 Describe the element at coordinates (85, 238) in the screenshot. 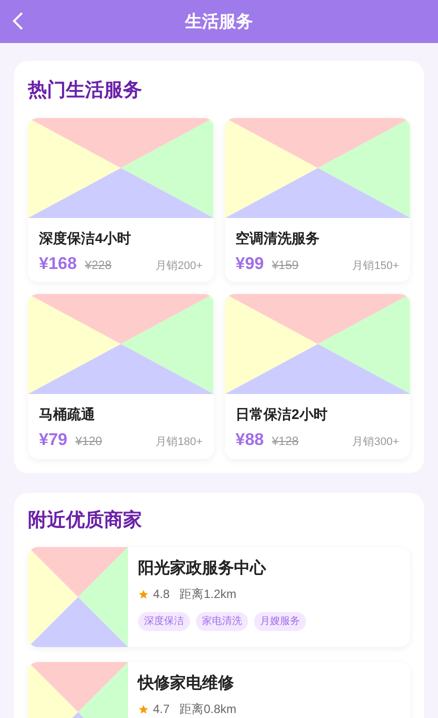

I see `service-name: 深度保洁4小时` at that location.